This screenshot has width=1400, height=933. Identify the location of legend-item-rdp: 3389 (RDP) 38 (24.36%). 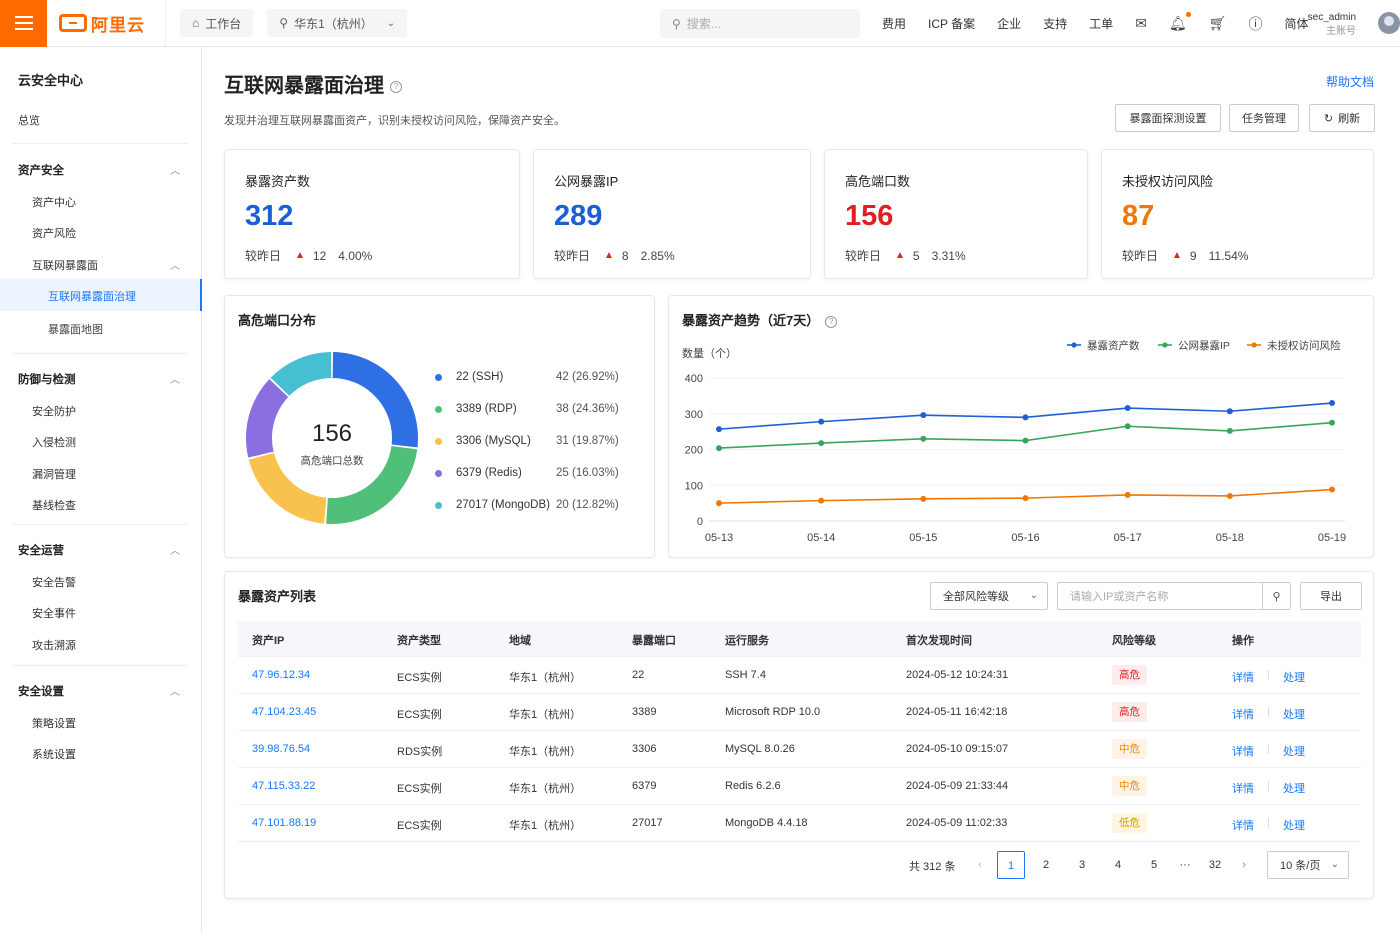
(545, 409).